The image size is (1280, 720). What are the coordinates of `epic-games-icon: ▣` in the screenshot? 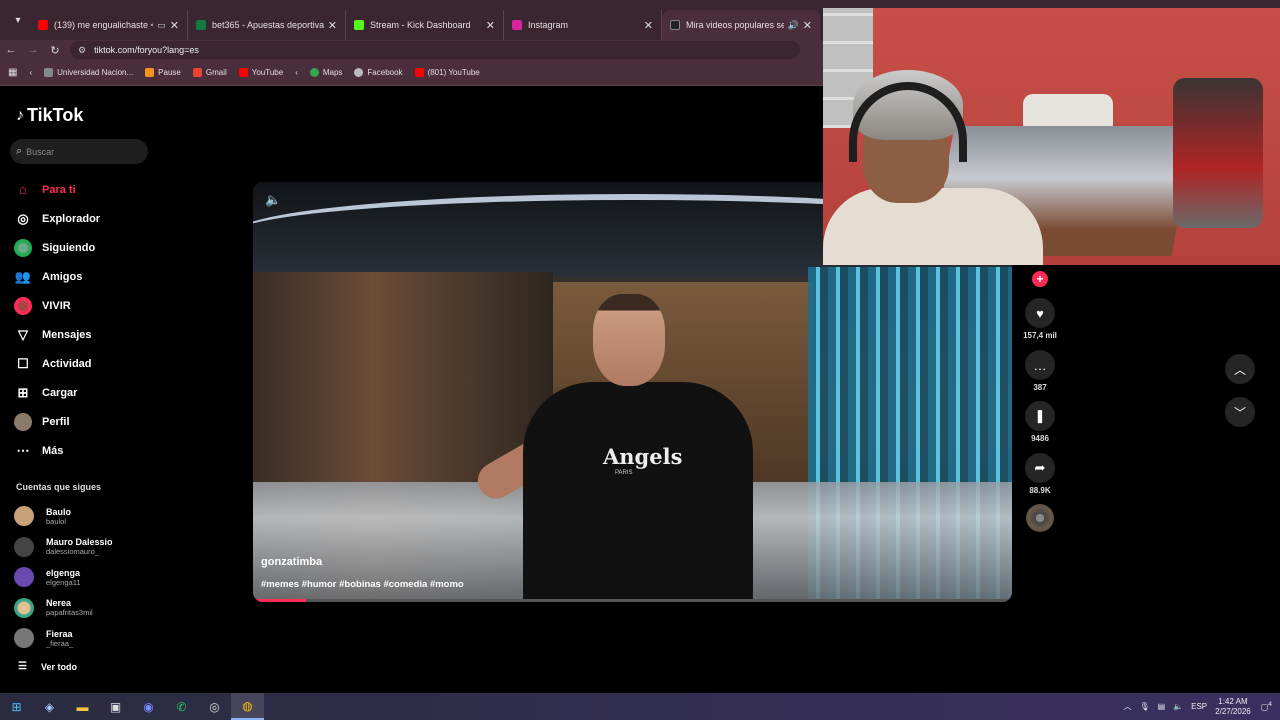 It's located at (115, 706).